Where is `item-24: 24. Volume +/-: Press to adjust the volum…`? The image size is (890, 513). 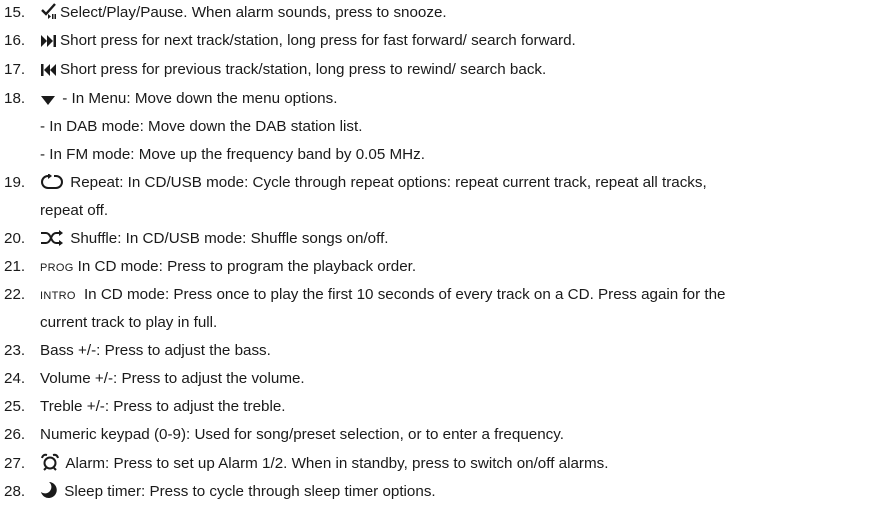
item-24: 24. Volume +/-: Press to adjust the volum… is located at coordinates (154, 379).